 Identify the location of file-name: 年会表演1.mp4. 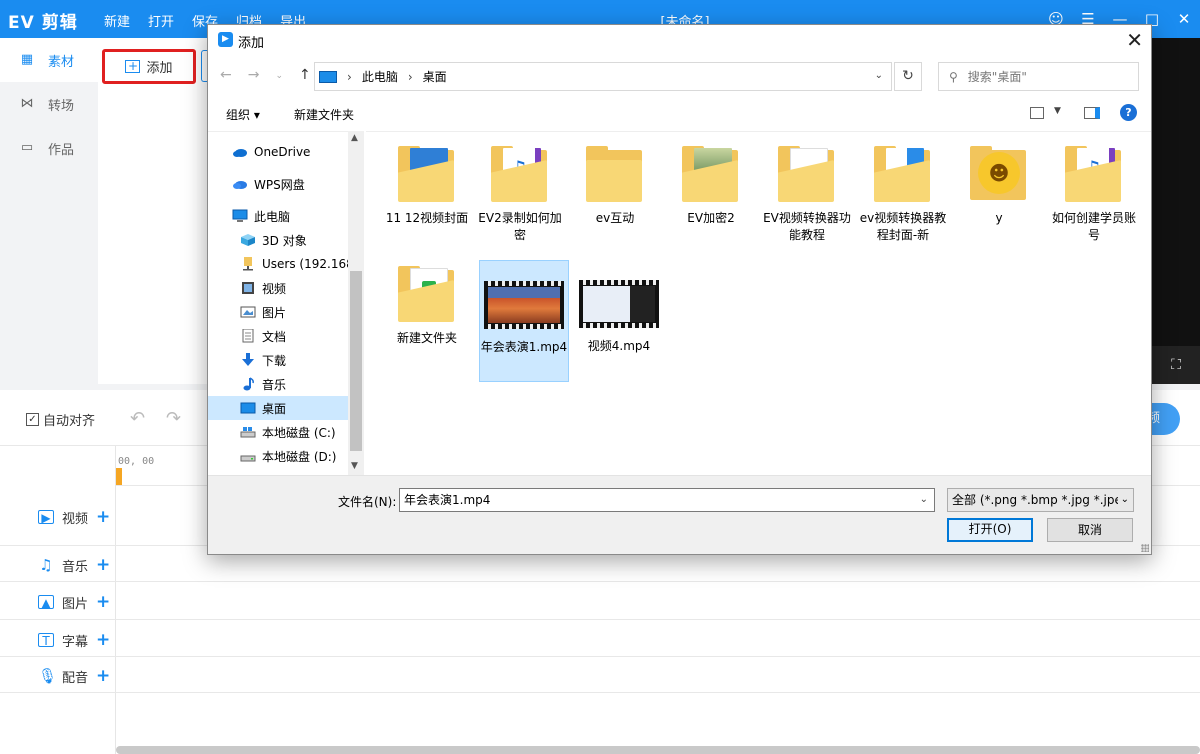
(524, 347).